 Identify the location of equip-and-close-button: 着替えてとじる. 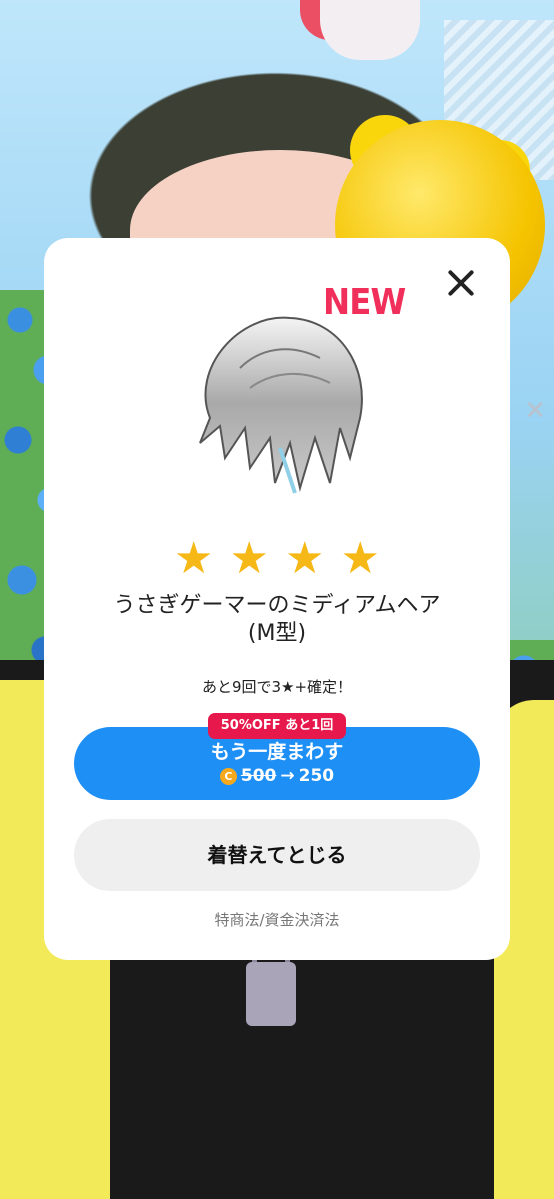
(277, 855).